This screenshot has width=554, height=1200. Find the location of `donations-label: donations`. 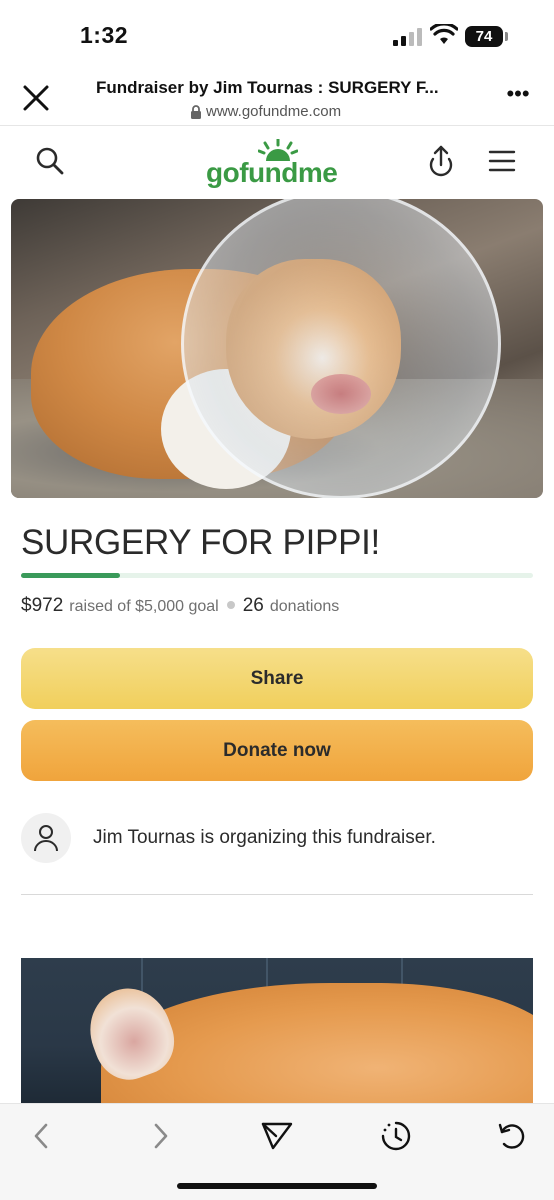

donations-label: donations is located at coordinates (304, 606).